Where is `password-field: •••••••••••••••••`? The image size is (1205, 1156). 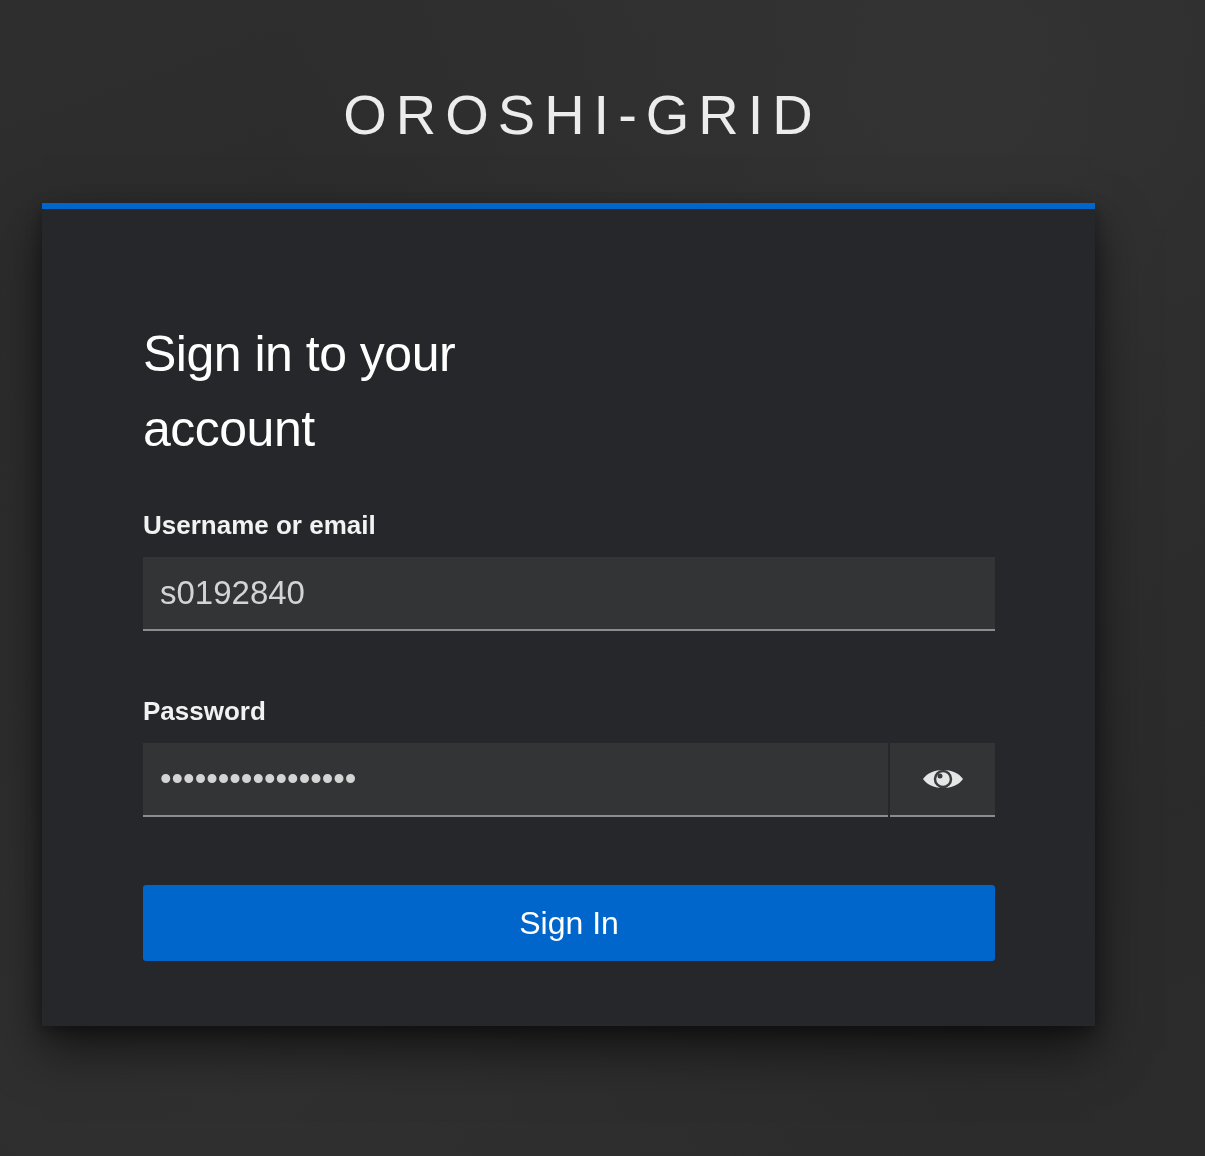 password-field: ••••••••••••••••• is located at coordinates (515, 780).